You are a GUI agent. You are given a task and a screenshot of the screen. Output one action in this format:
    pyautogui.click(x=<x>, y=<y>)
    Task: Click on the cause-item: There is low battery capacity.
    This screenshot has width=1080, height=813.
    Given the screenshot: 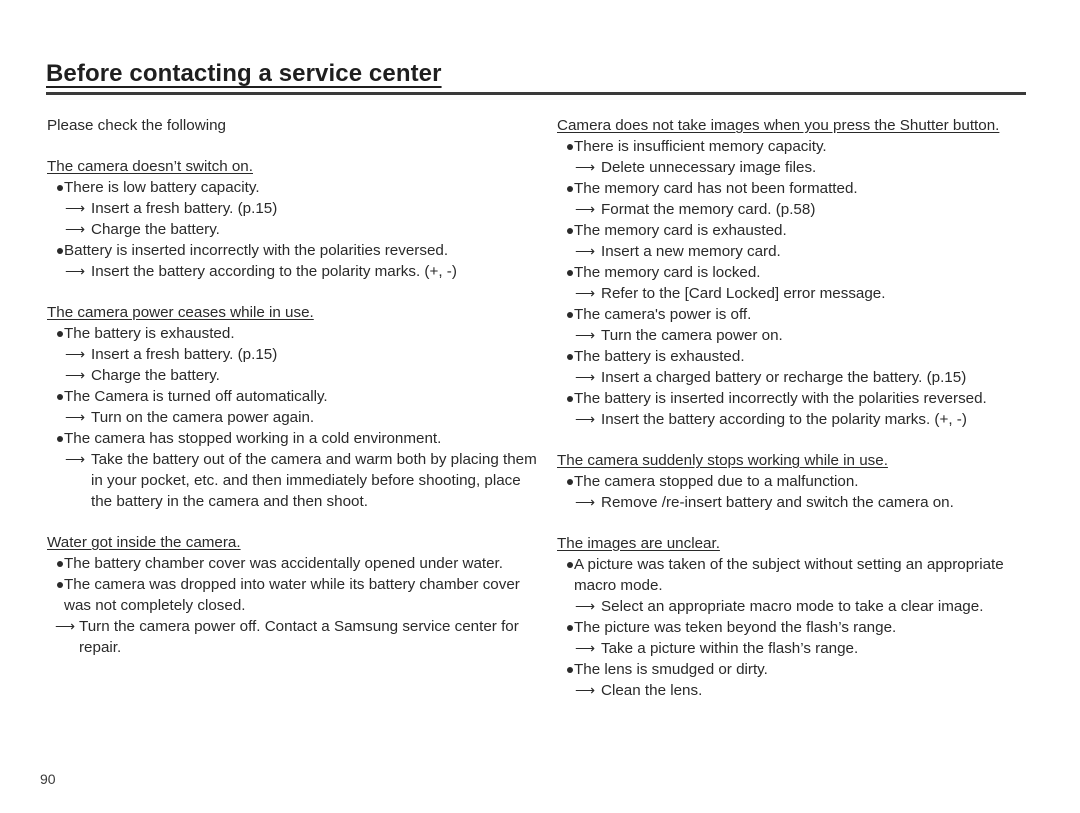 What is the action you would take?
    pyautogui.click(x=292, y=187)
    